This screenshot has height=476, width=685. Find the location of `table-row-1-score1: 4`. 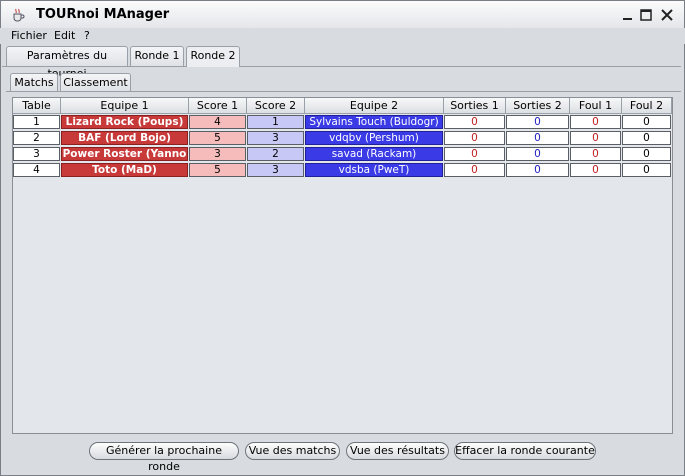

table-row-1-score1: 4 is located at coordinates (217, 122).